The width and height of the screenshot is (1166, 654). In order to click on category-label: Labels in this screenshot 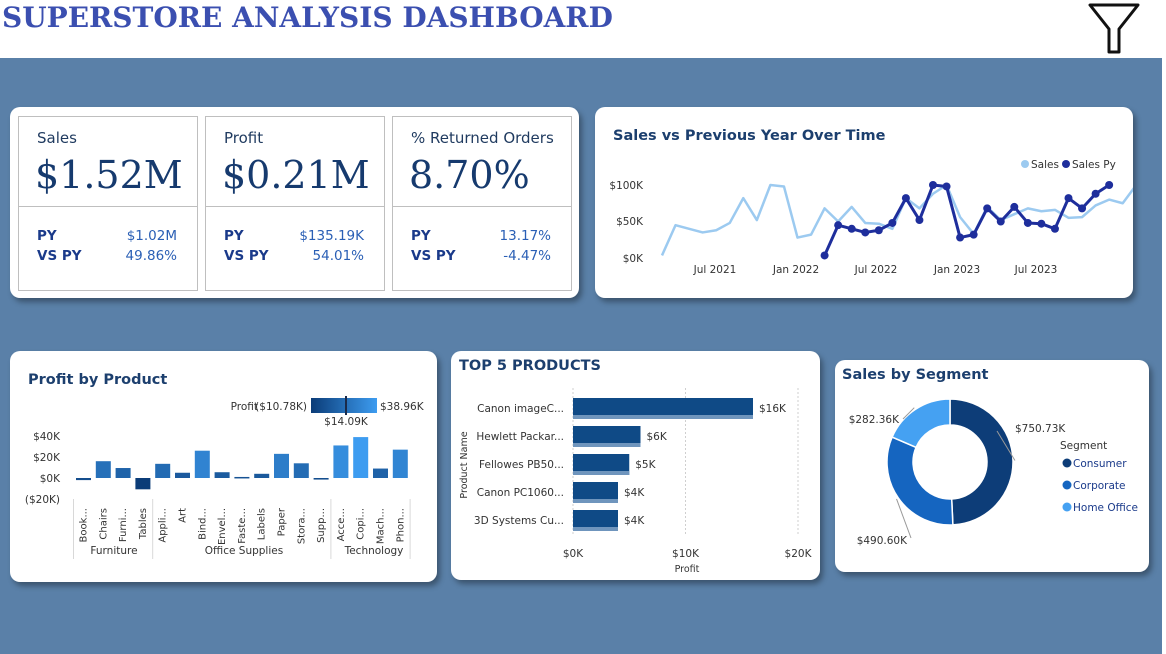, I will do `click(262, 524)`.